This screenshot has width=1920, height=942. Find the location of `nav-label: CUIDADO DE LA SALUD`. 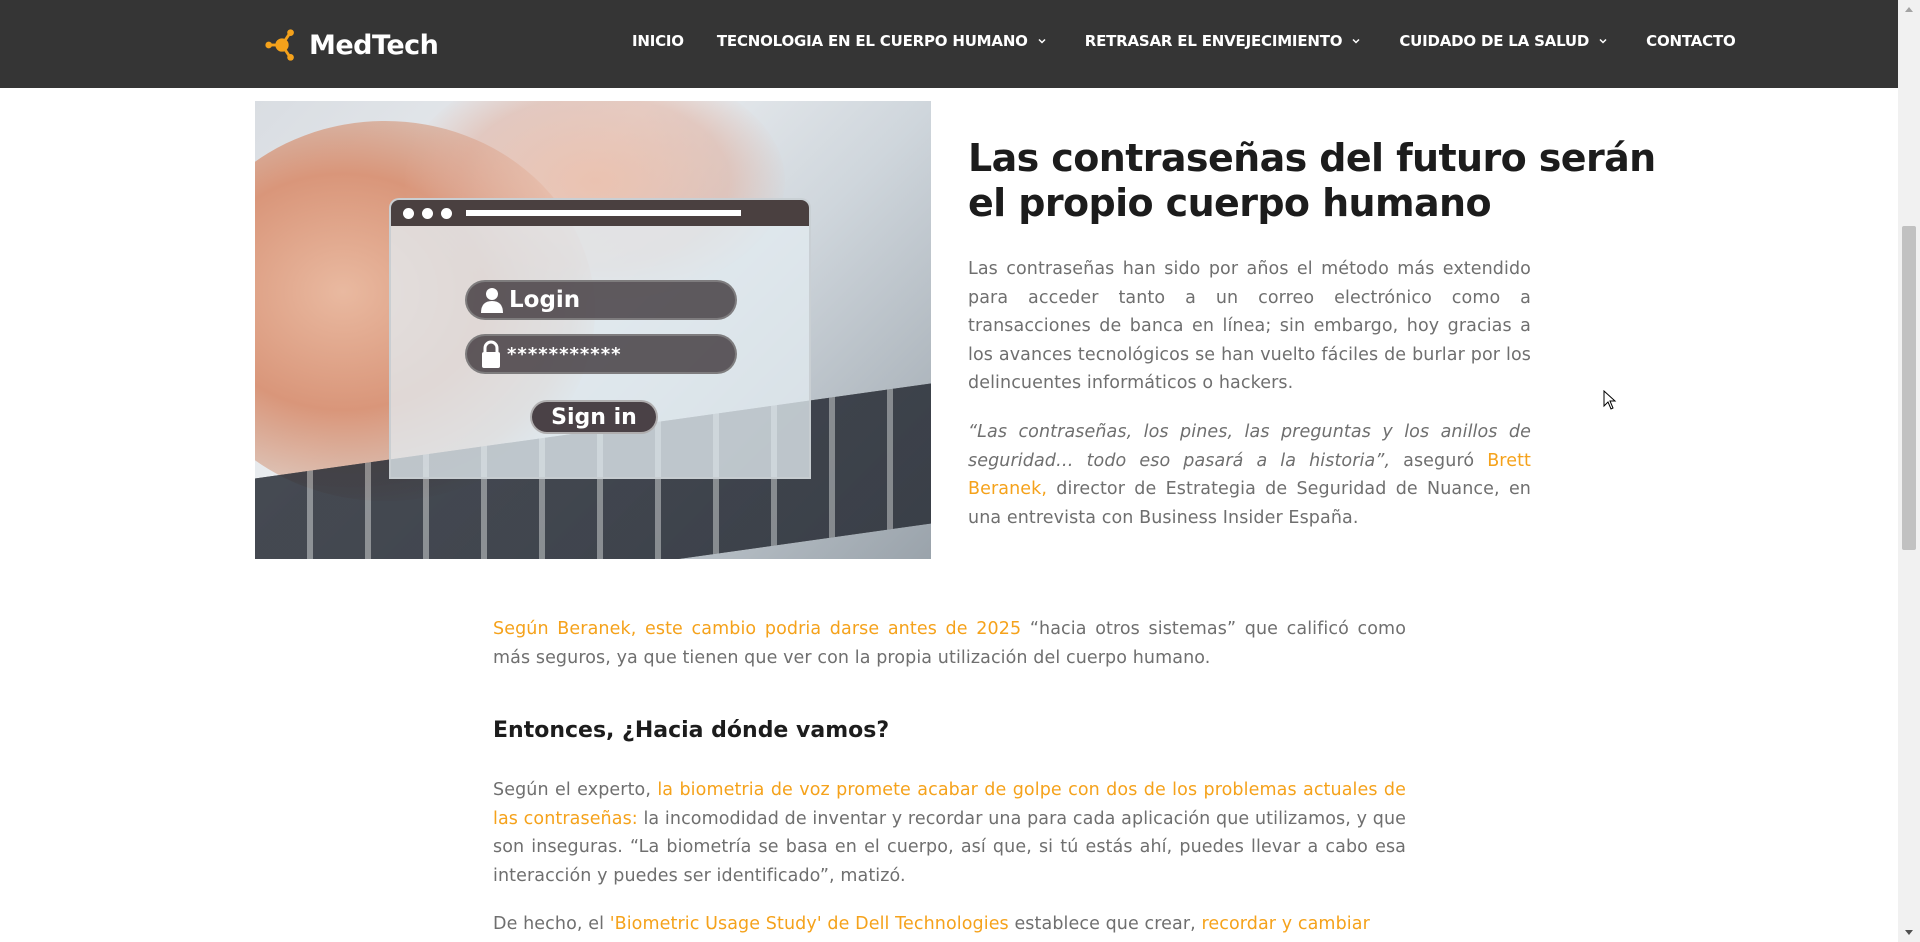

nav-label: CUIDADO DE LA SALUD is located at coordinates (1494, 41).